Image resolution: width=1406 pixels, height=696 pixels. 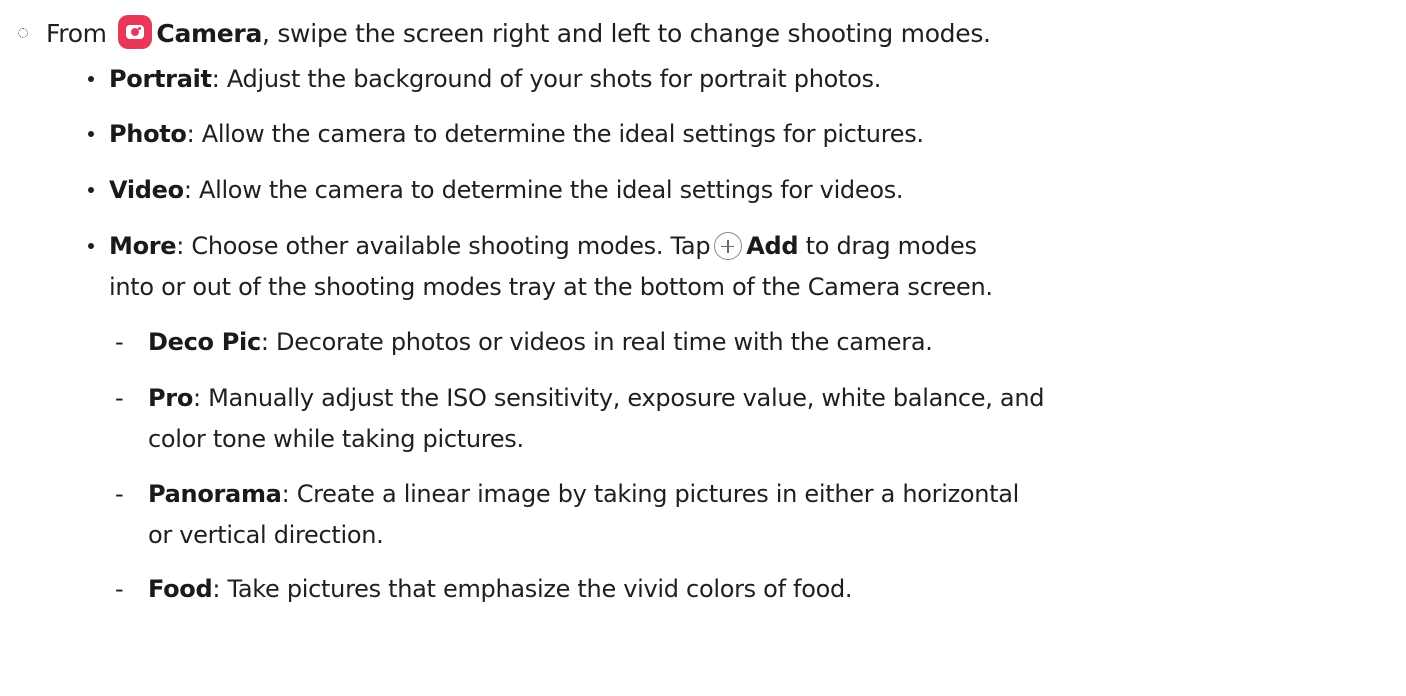 What do you see at coordinates (160, 79) in the screenshot?
I see `mode-name: Portrait` at bounding box center [160, 79].